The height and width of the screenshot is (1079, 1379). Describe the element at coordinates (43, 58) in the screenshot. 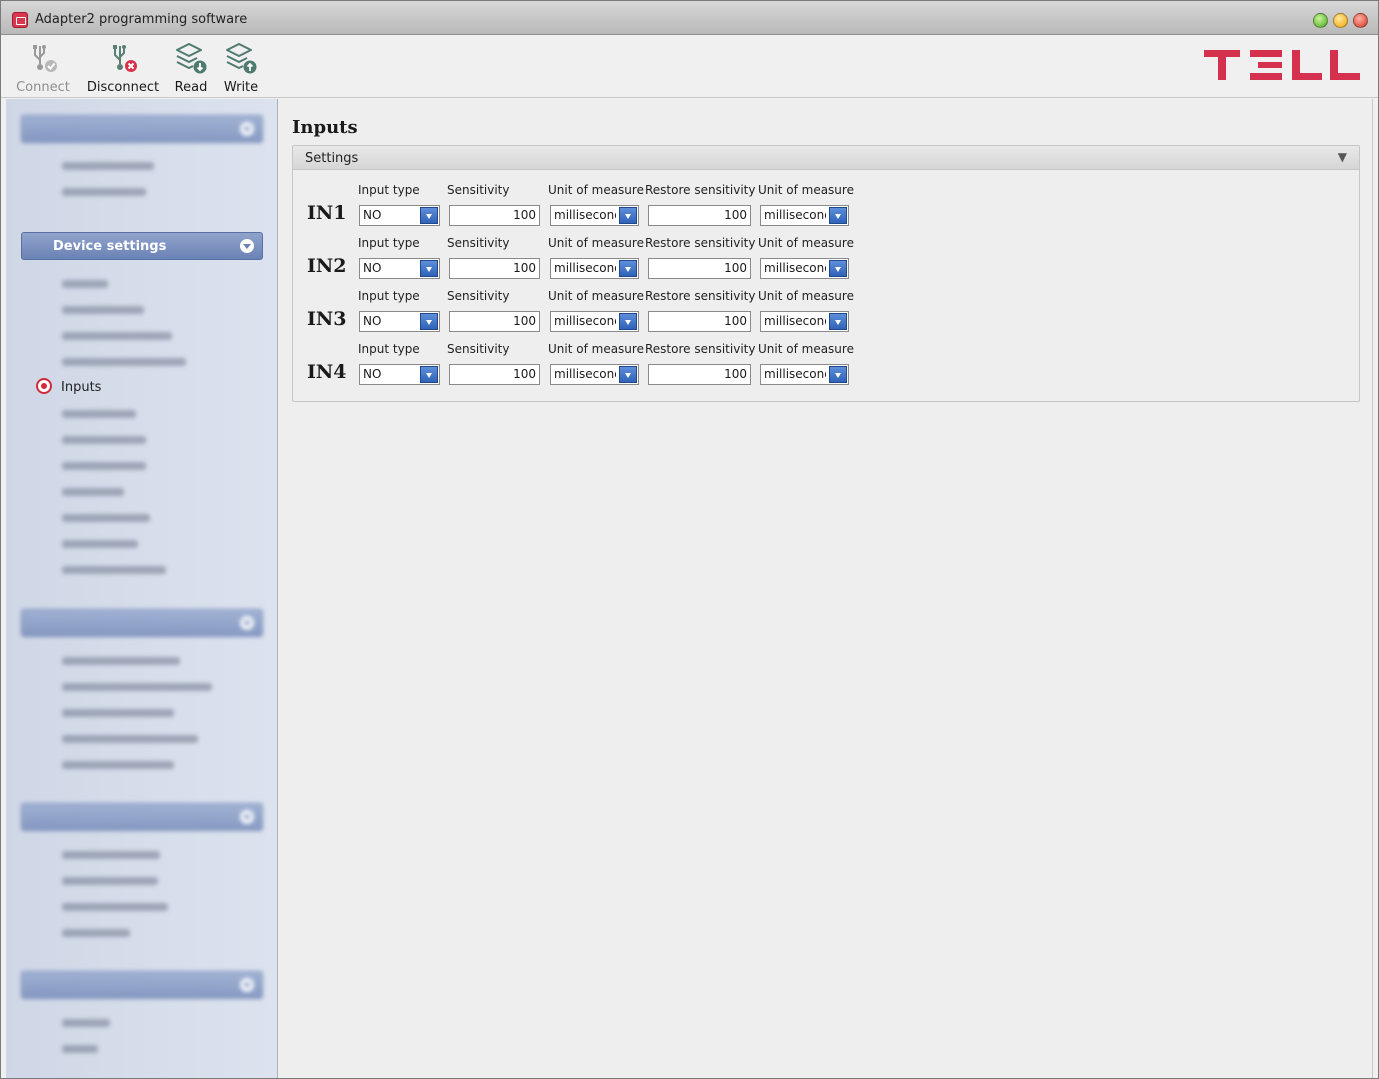

I see `usb-connect-icon` at that location.